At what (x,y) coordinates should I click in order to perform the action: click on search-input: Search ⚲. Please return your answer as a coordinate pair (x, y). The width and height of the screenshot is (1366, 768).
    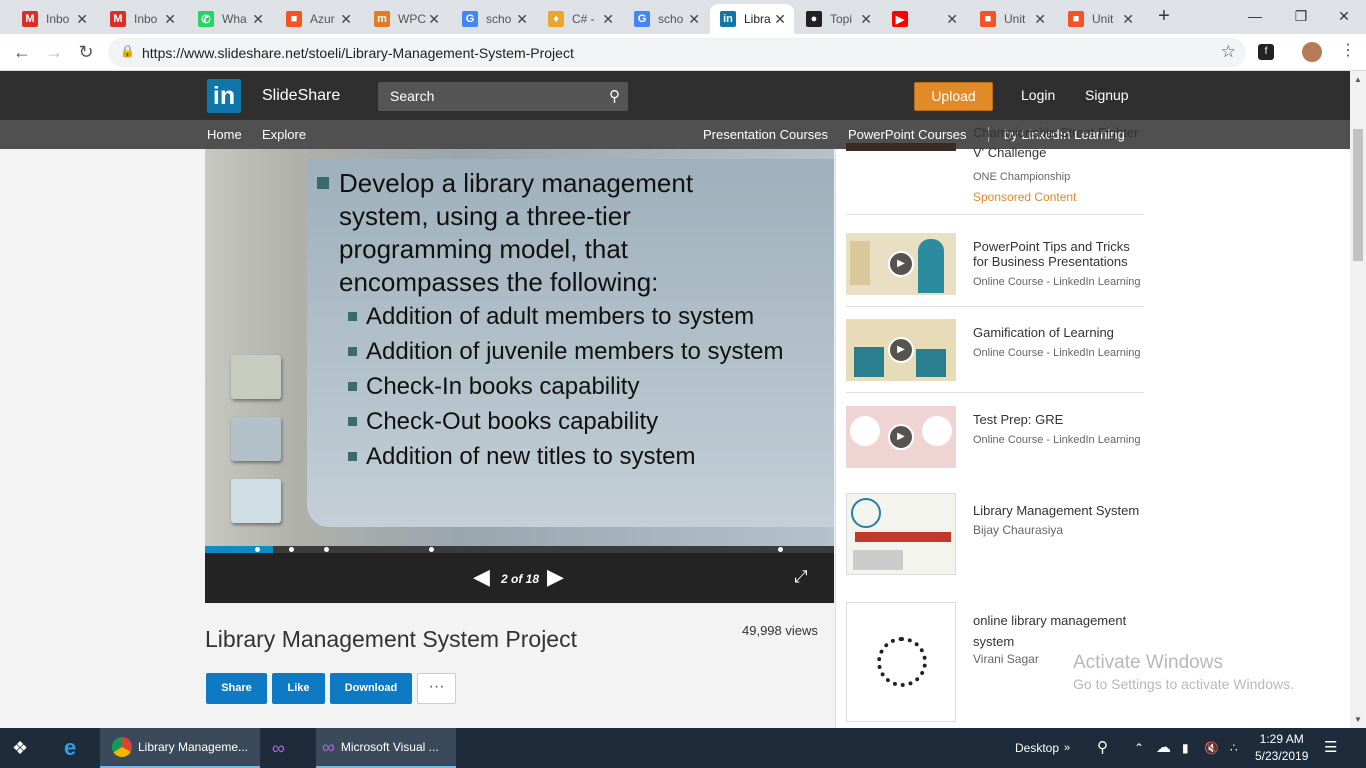
    Looking at the image, I should click on (503, 96).